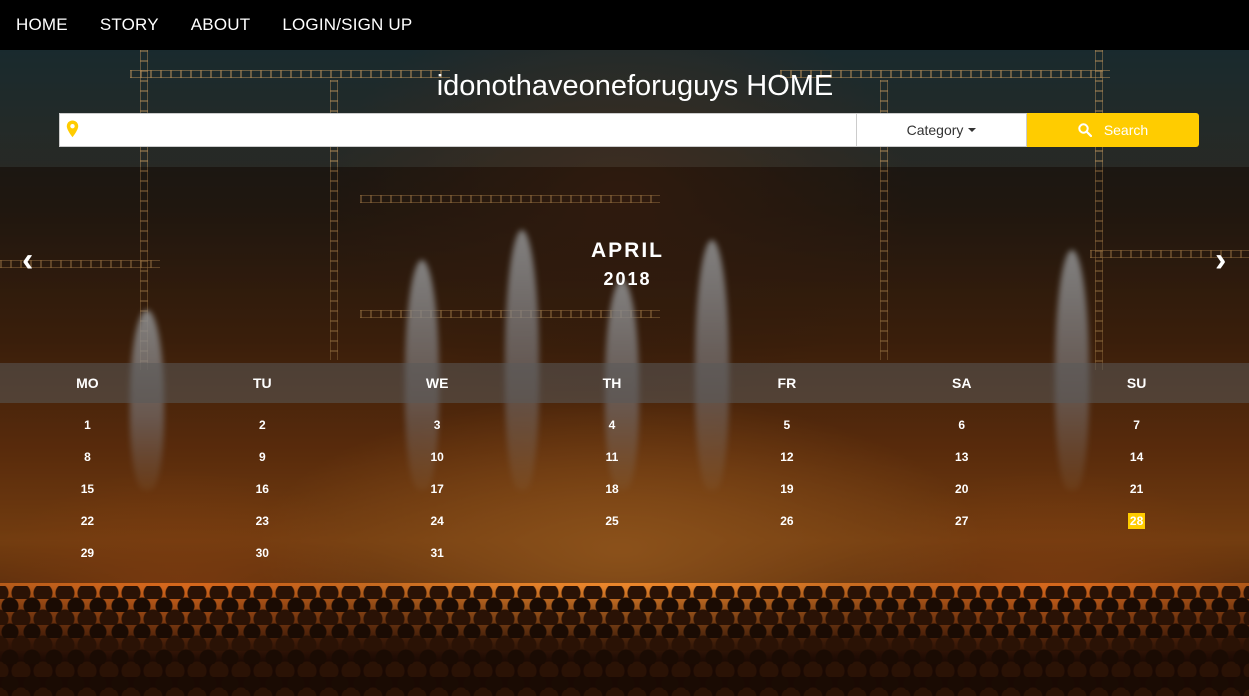 The image size is (1249, 696). I want to click on calendar-day: 15, so click(87, 489).